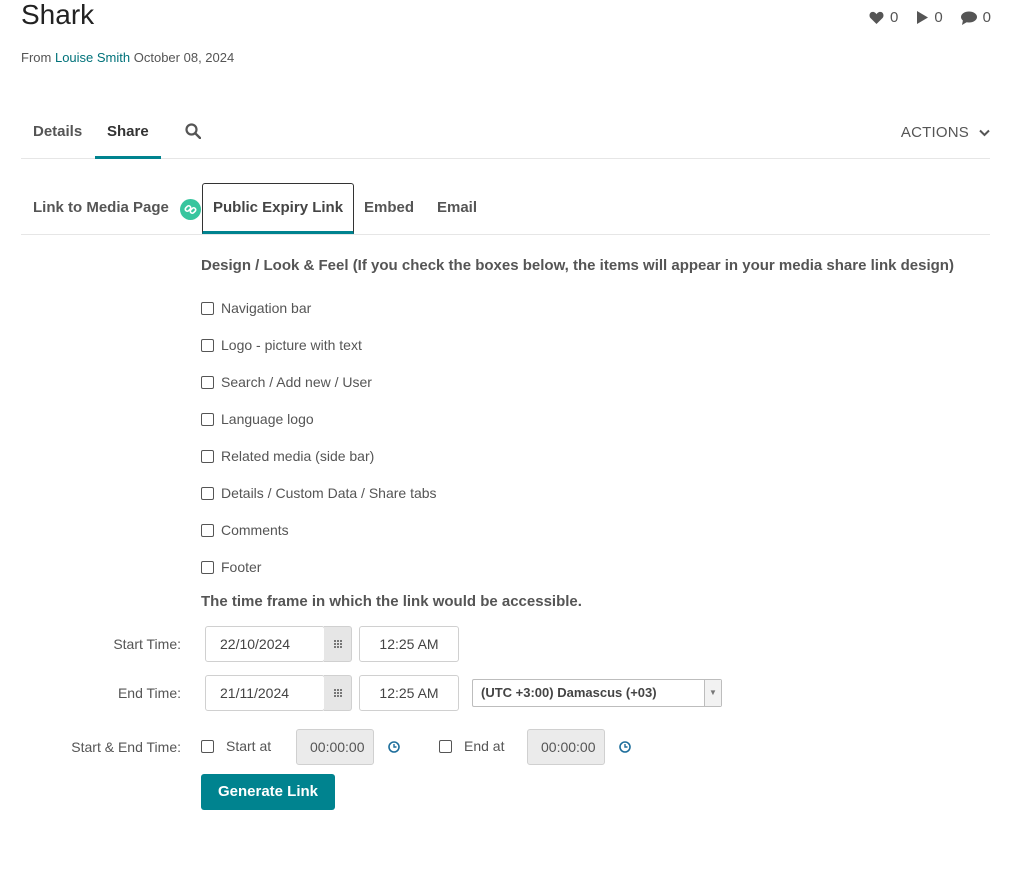 The height and width of the screenshot is (870, 1024). I want to click on start-end-time-label: Start & End Time:, so click(126, 747).